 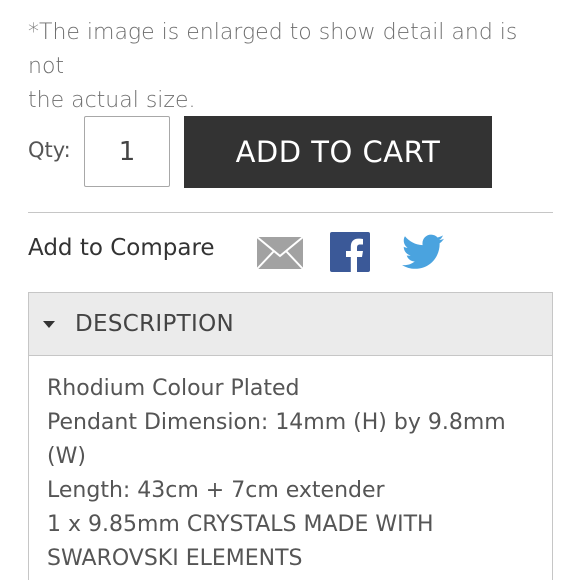 I want to click on twitter-icon, so click(x=423, y=252).